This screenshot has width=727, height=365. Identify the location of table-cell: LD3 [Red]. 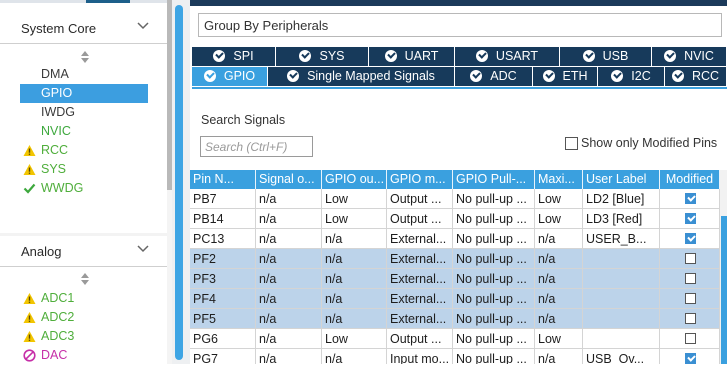
(621, 219).